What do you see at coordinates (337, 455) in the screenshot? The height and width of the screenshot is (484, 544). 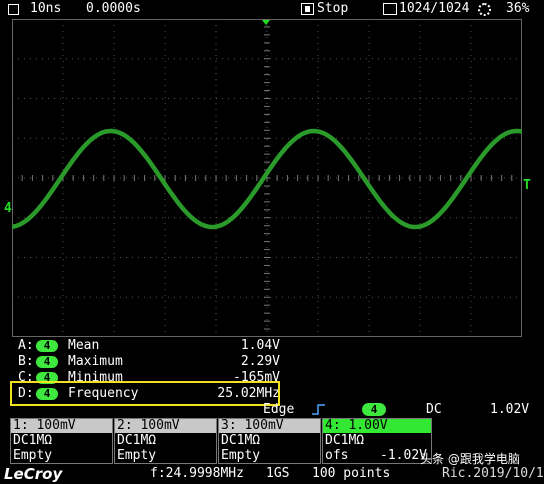 I see `channel-status: ofs` at bounding box center [337, 455].